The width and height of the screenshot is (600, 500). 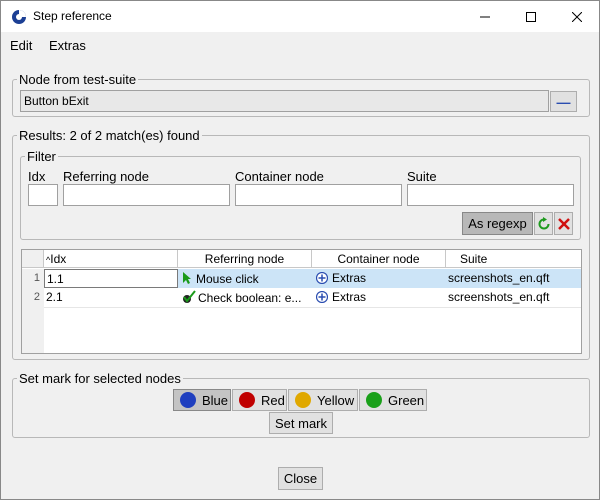 I want to click on refresh-icon, so click(x=543, y=222).